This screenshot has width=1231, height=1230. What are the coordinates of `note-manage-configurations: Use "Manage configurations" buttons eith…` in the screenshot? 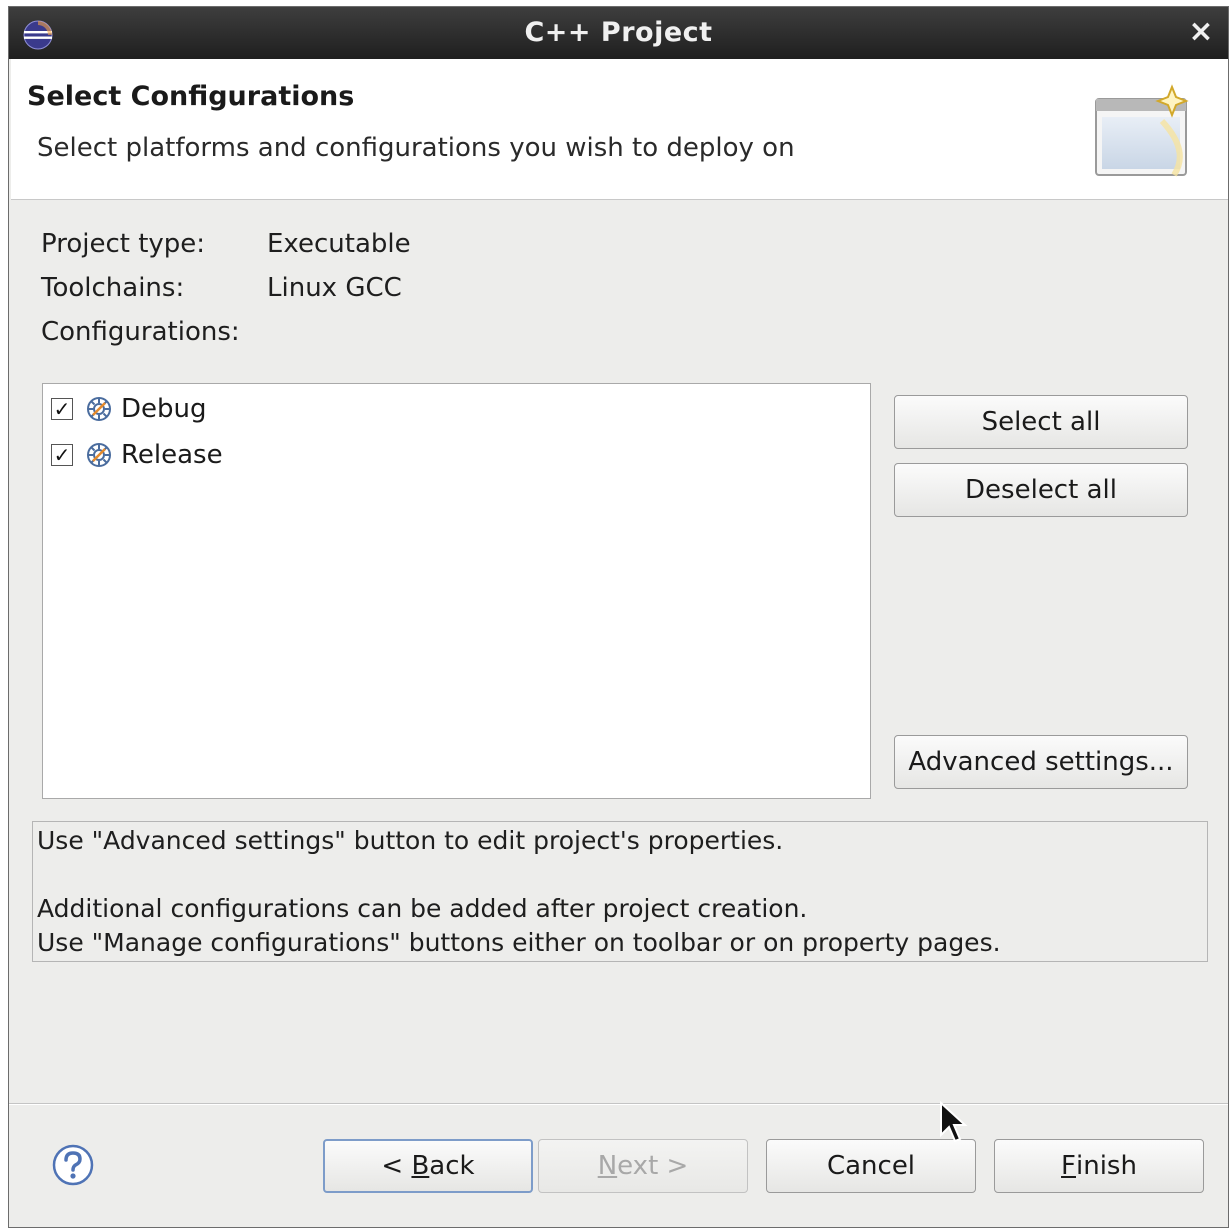 It's located at (519, 942).